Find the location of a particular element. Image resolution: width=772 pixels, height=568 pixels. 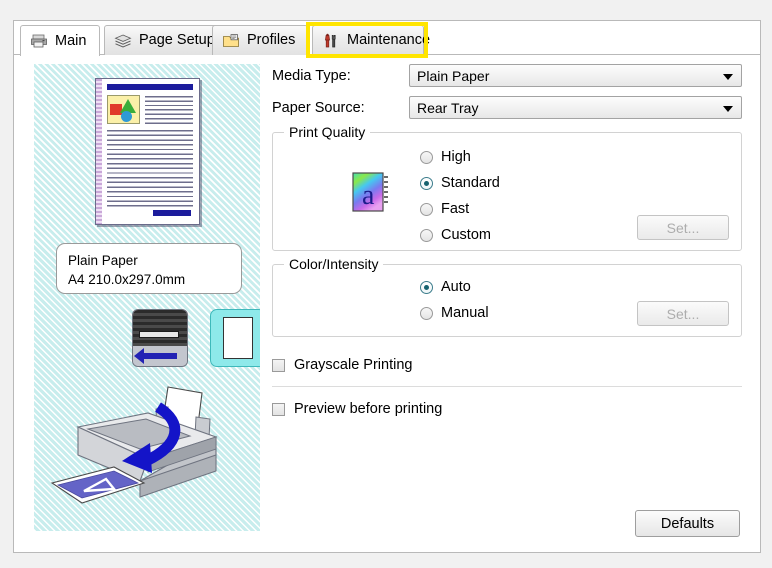

preview-before-printing-checkbox: Preview before printing is located at coordinates (507, 409).